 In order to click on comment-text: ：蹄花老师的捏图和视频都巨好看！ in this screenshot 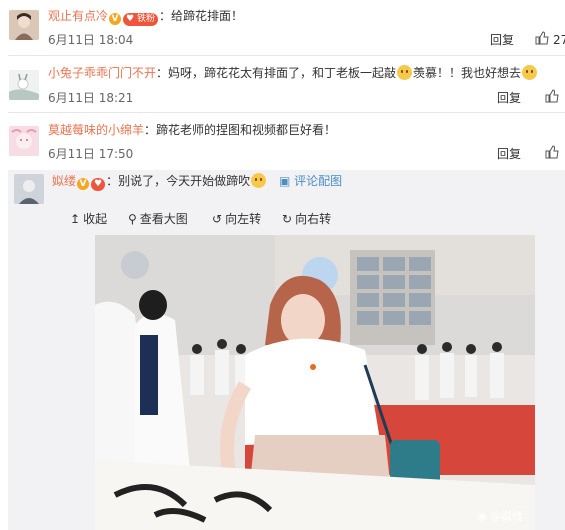, I will do `click(240, 130)`.